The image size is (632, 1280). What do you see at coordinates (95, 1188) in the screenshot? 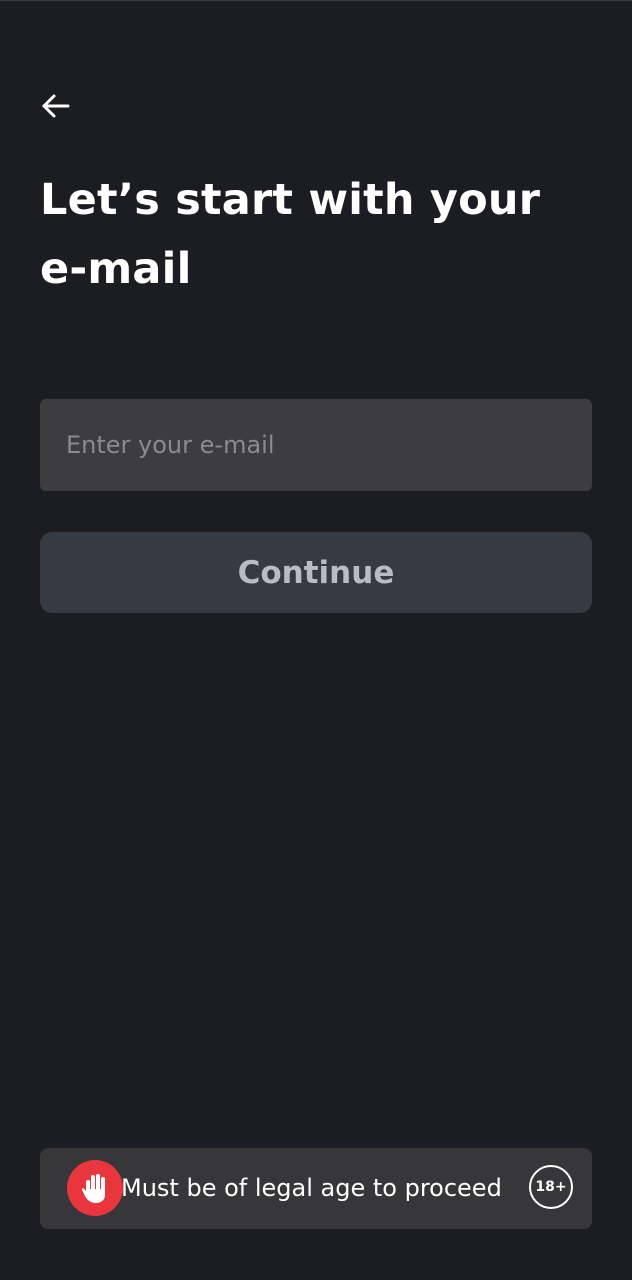
I see `hand-stop-icon` at bounding box center [95, 1188].